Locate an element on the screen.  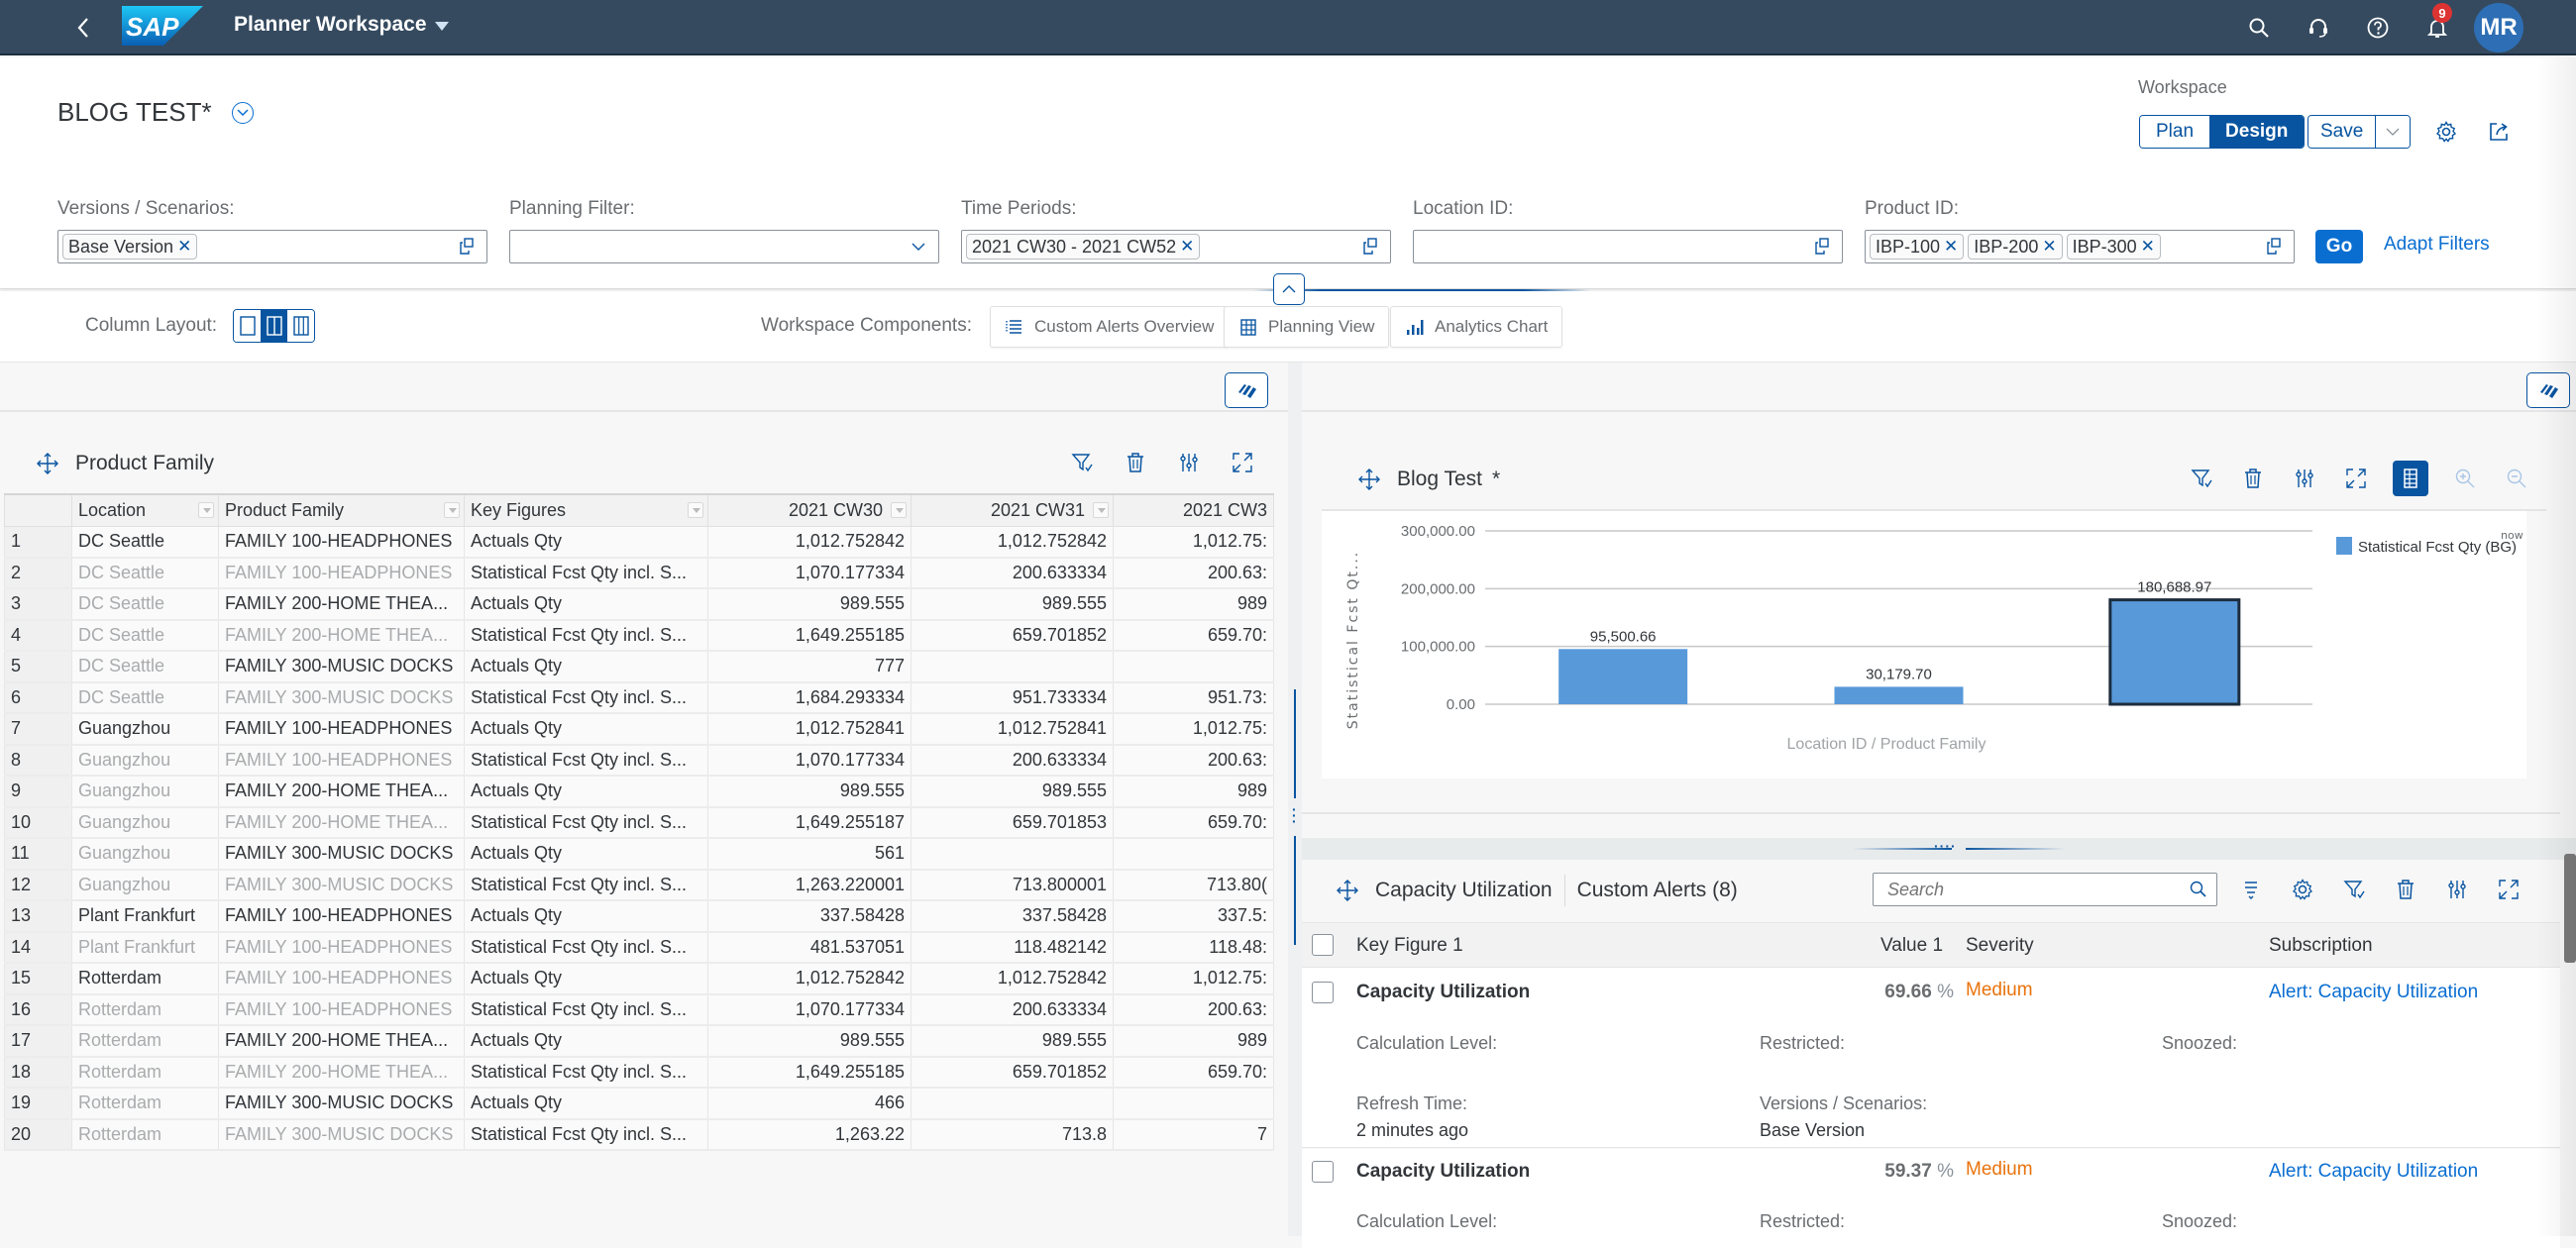
cell-cw31: 659.701852 is located at coordinates (1012, 1072).